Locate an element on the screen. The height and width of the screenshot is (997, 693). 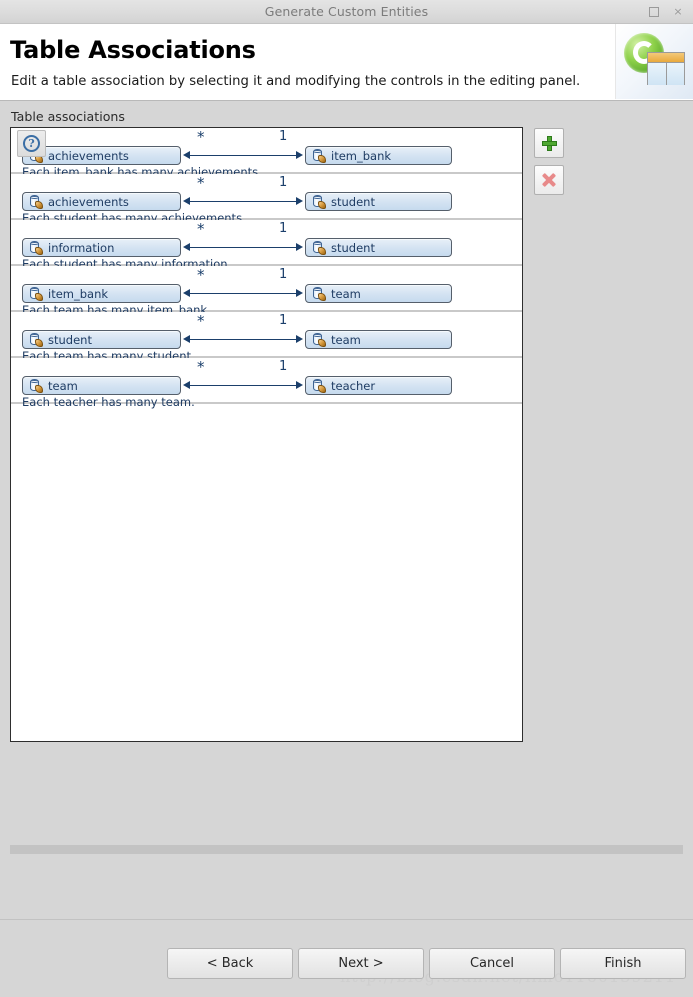
plus-icon is located at coordinates (549, 143).